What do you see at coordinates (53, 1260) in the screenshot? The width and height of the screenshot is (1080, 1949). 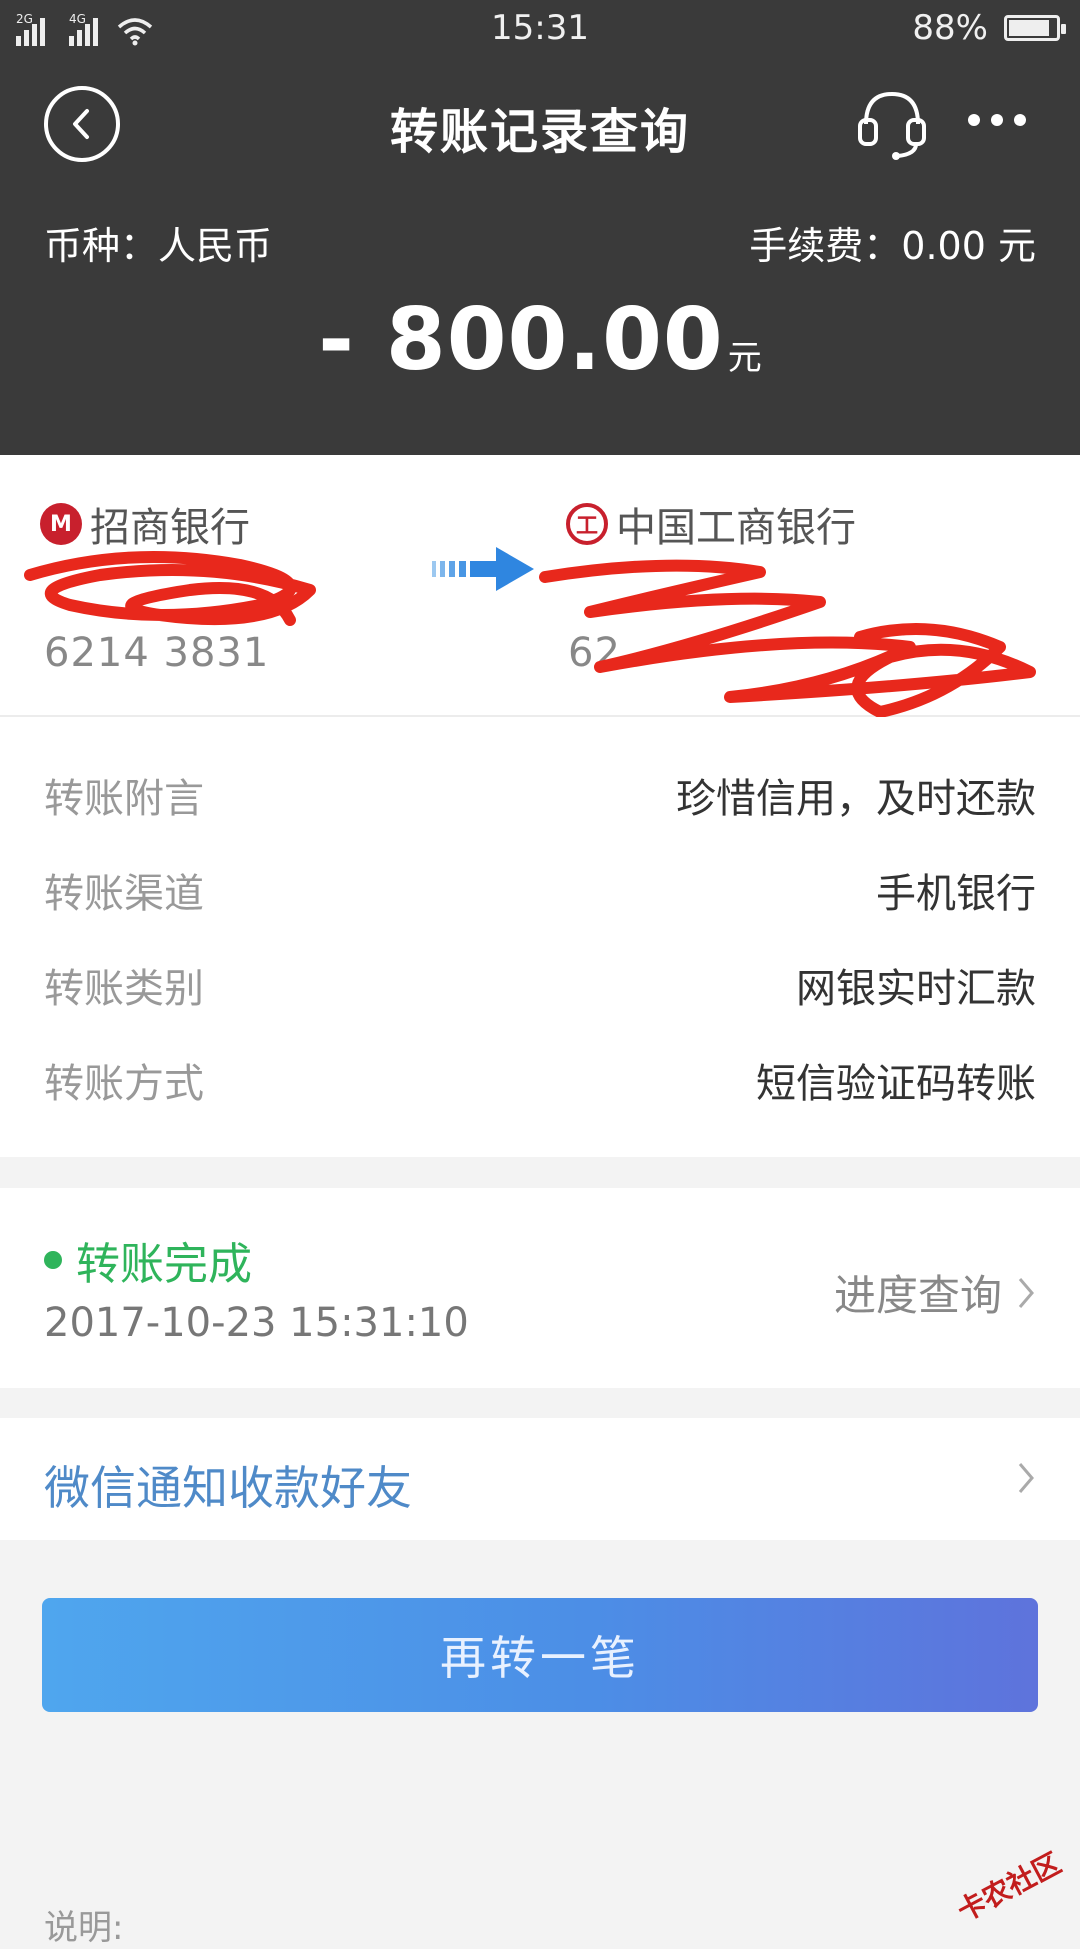 I see `success-dot-icon` at bounding box center [53, 1260].